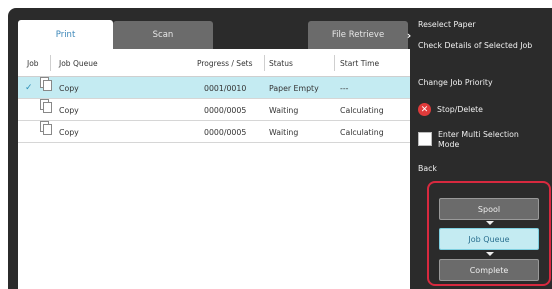 This screenshot has width=552, height=289. Describe the element at coordinates (425, 139) in the screenshot. I see `checkbox-icon` at that location.